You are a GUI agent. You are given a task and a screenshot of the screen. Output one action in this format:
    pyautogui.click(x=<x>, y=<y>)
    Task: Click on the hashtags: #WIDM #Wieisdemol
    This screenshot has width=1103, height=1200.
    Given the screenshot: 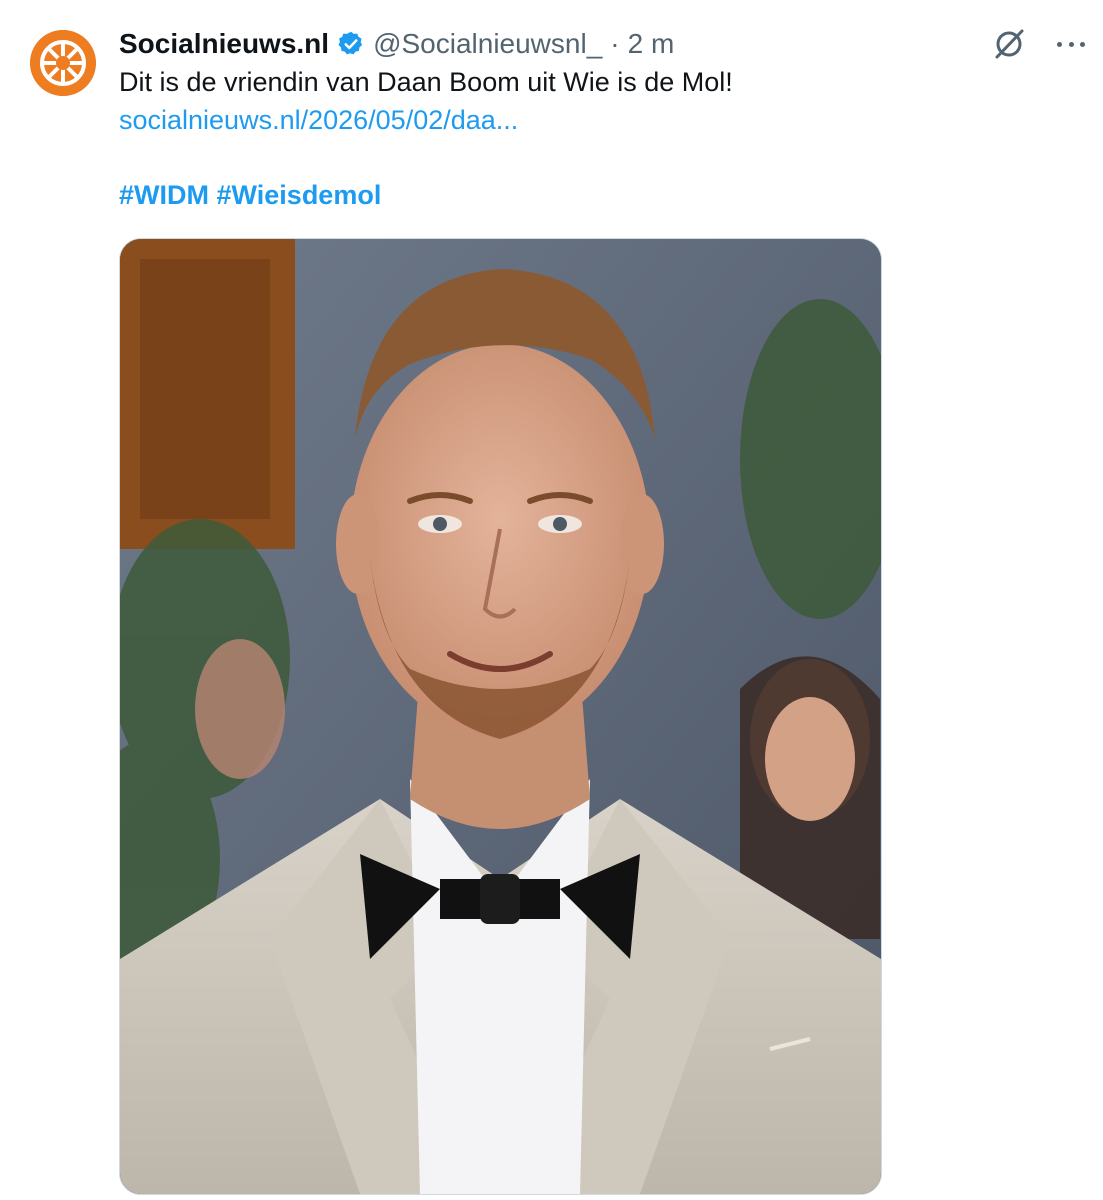 What is the action you would take?
    pyautogui.click(x=250, y=195)
    